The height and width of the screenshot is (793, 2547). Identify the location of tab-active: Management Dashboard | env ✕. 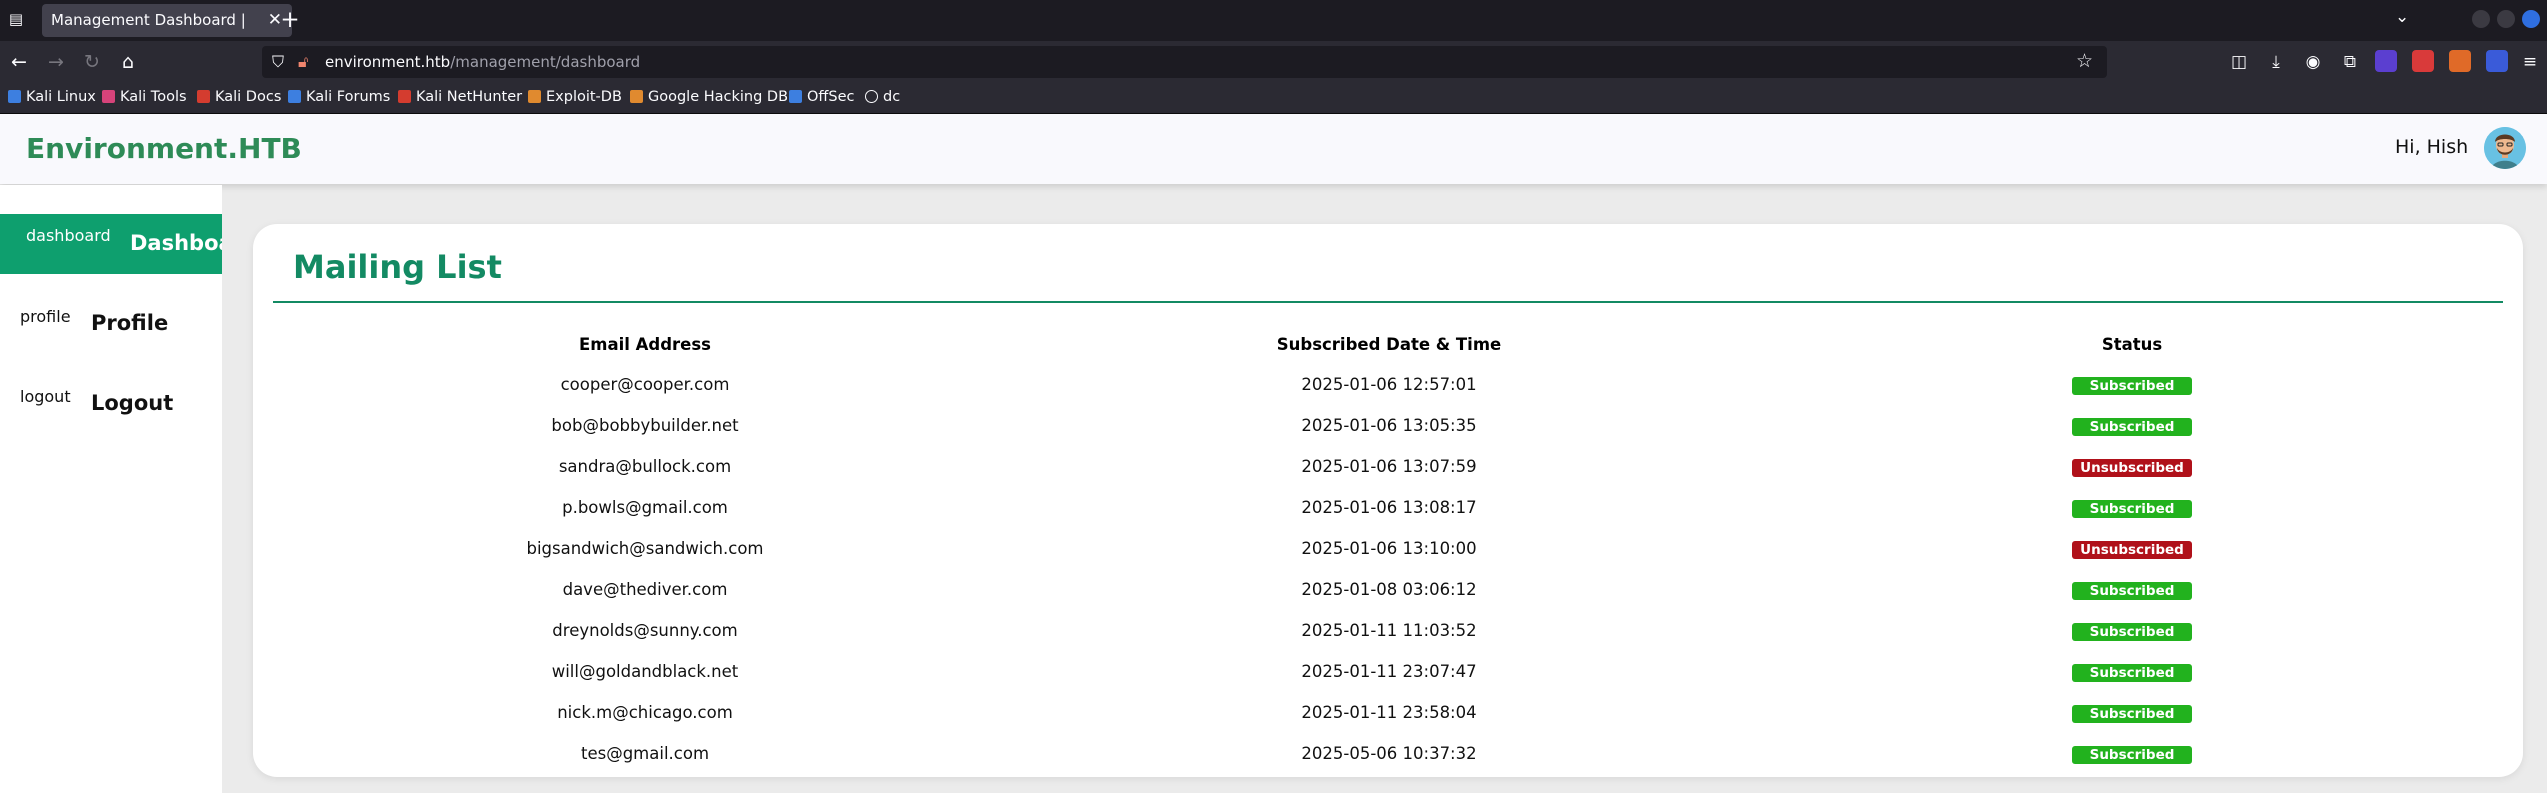
(167, 20).